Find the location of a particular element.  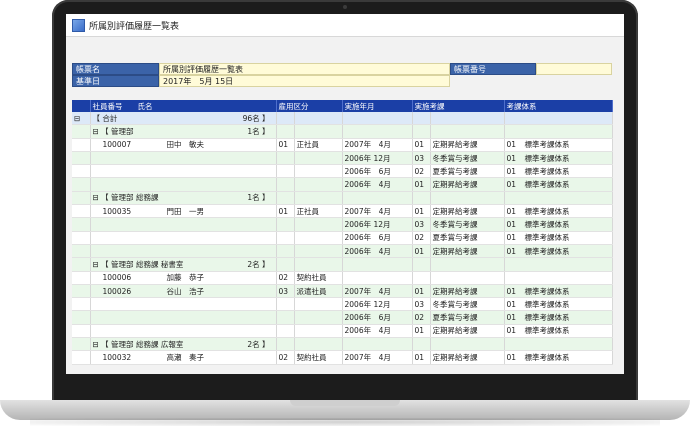

base-date-field: 2017年 5月 15日 is located at coordinates (304, 81).